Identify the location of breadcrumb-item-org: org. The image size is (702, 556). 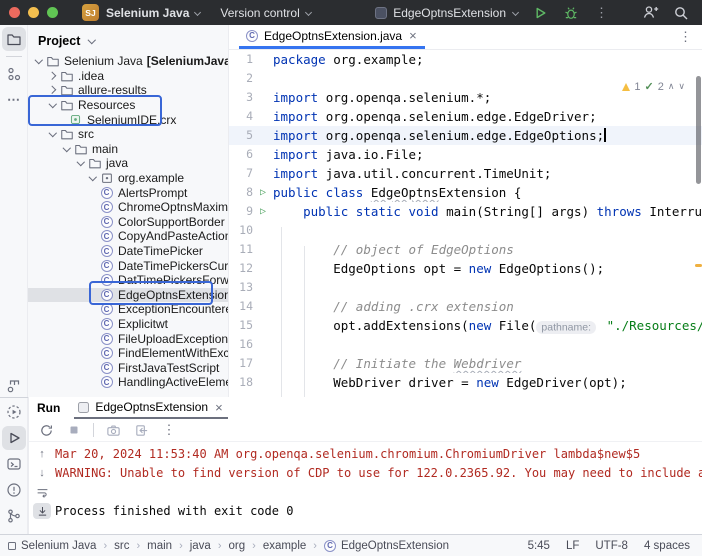
(237, 546).